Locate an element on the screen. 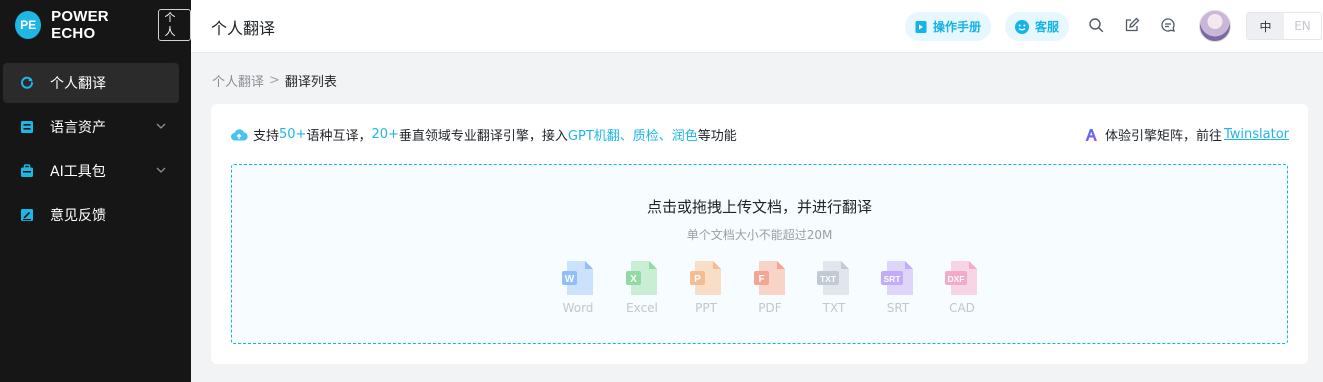 The height and width of the screenshot is (382, 1323). refresh-icon is located at coordinates (27, 83).